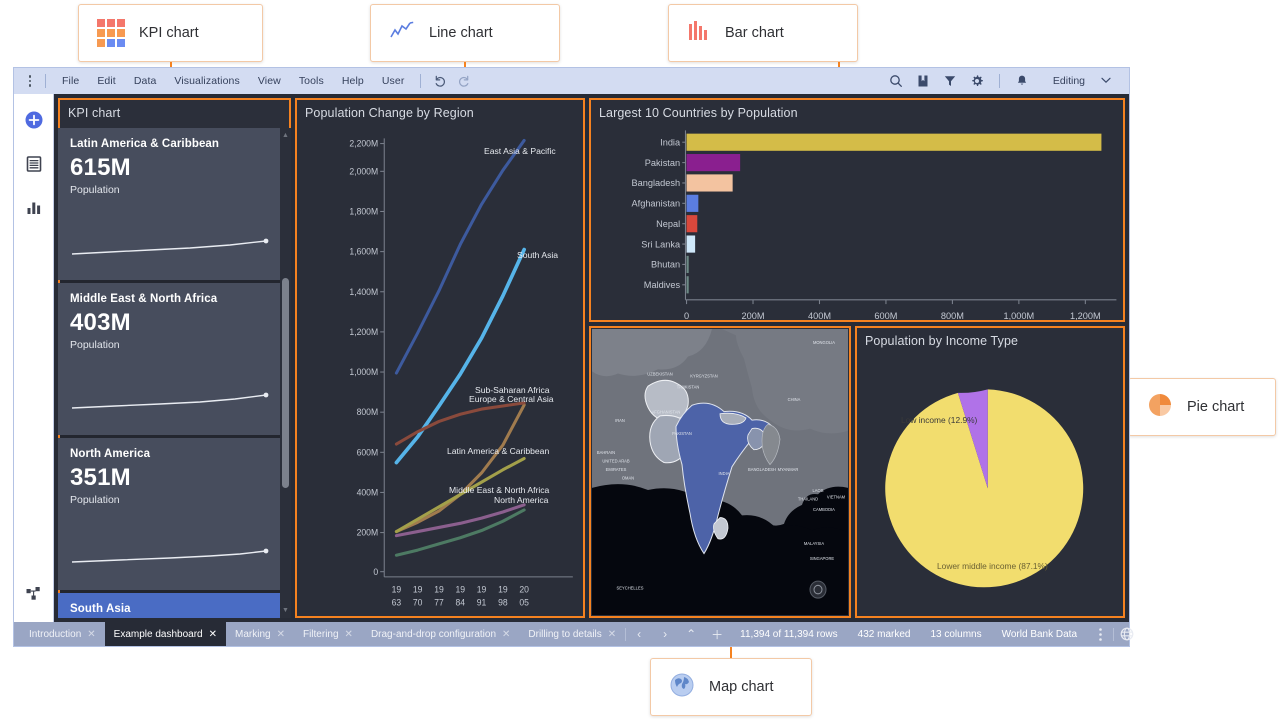  I want to click on filter-icon, so click(950, 81).